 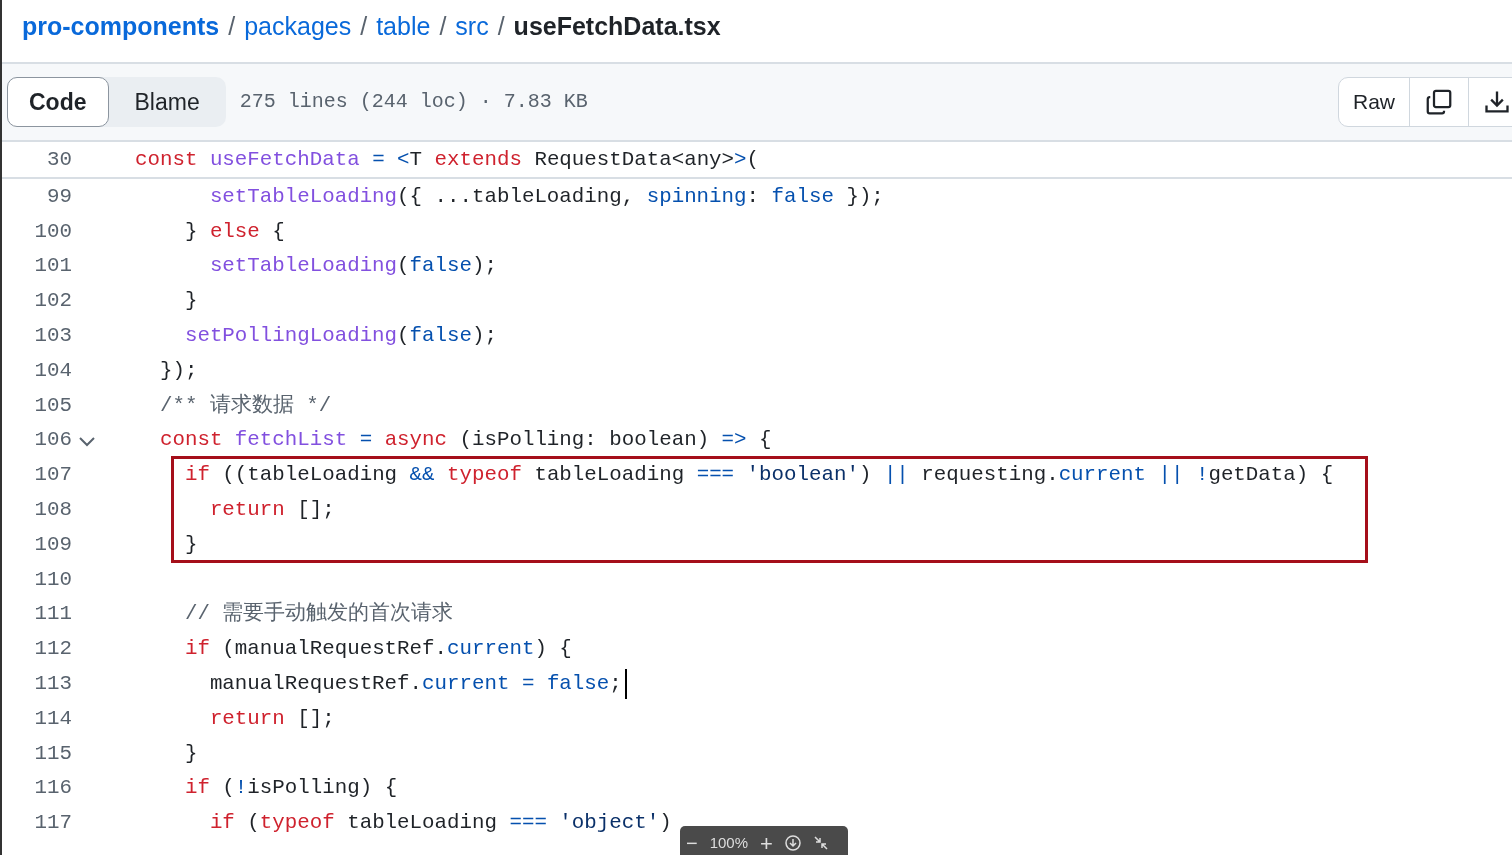 I want to click on code-line: setTableLoading({ ...tableLoading, spinning: false });, so click(x=546, y=196).